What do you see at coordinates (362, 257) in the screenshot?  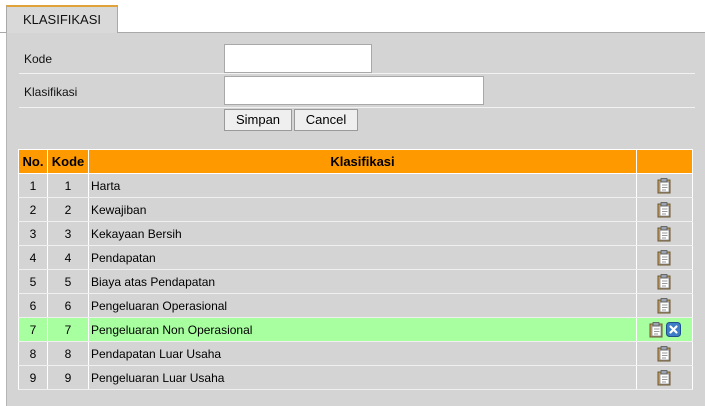 I see `cell-klasifikasi: Pendapatan` at bounding box center [362, 257].